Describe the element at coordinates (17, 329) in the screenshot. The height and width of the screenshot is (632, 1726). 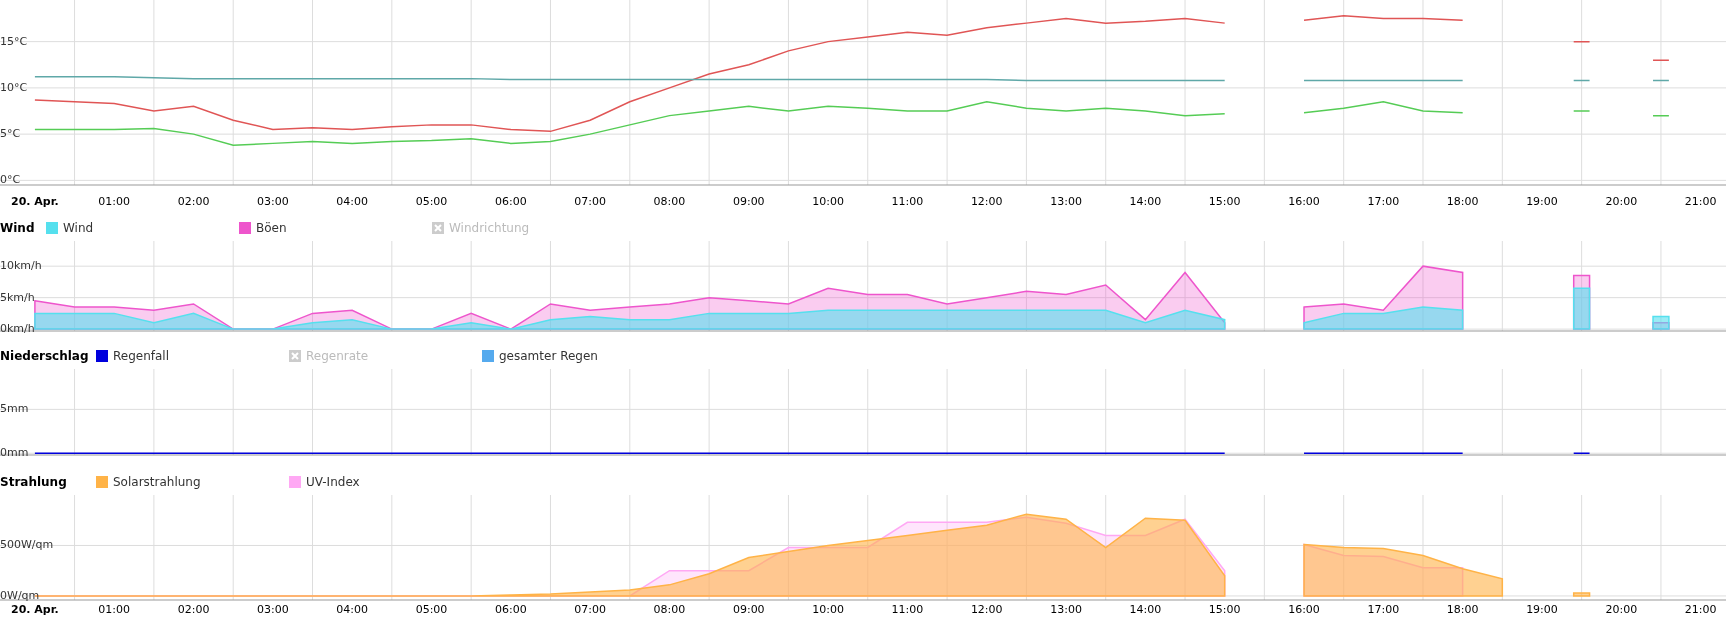
I see `axis-label: 0km/h` at that location.